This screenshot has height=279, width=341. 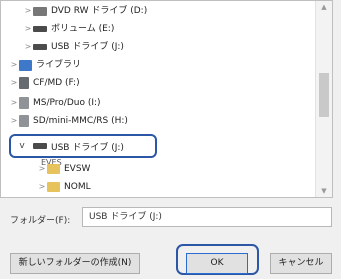 I want to click on tree-item-label: CF/MD (F:), so click(x=56, y=83).